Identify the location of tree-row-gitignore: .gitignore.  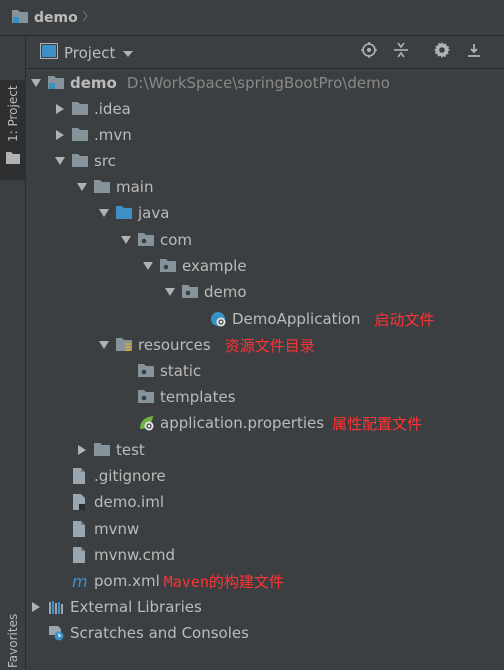
(110, 476).